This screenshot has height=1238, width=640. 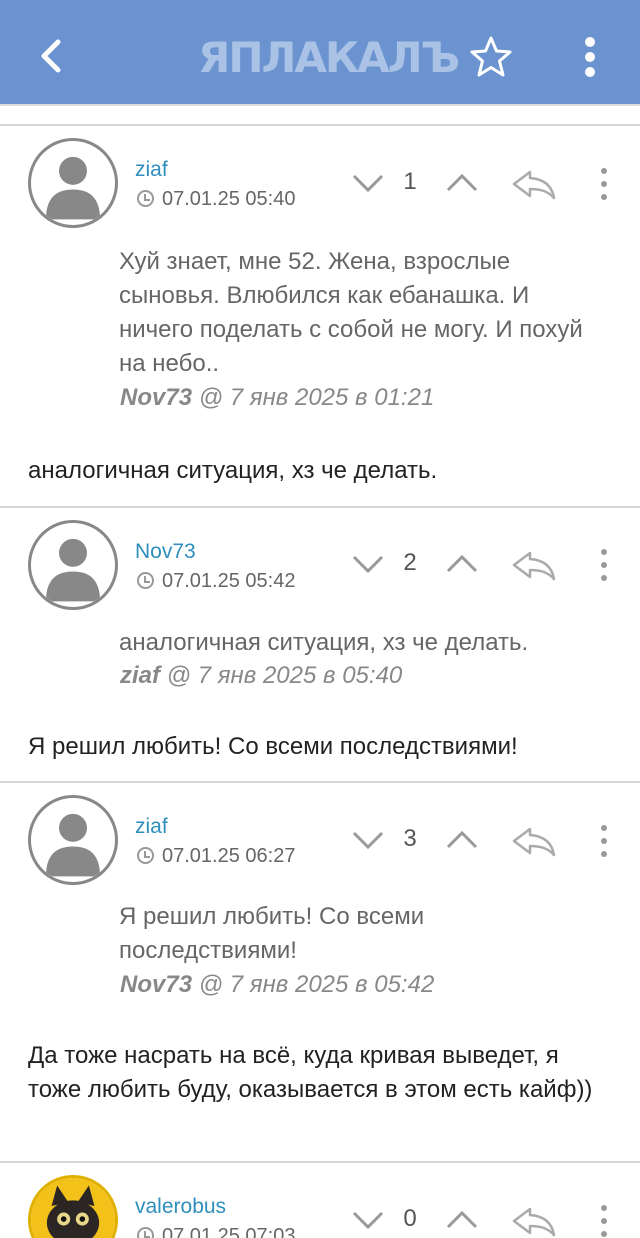 What do you see at coordinates (410, 562) in the screenshot?
I see `comment-rating: 2` at bounding box center [410, 562].